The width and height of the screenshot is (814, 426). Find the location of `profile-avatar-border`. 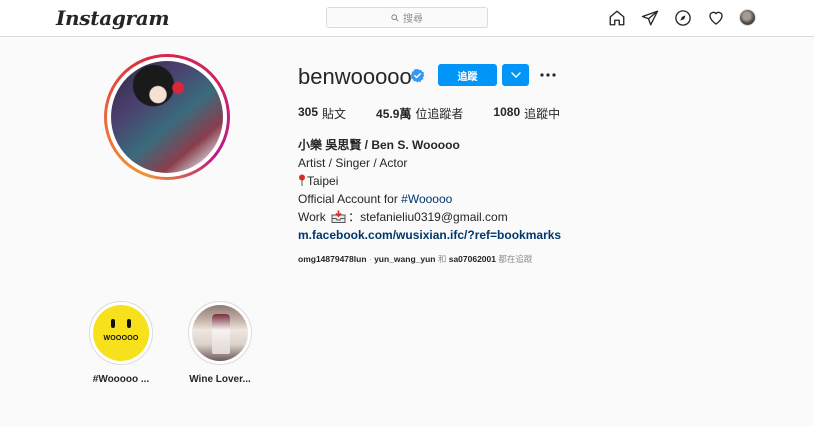

profile-avatar-border is located at coordinates (167, 117).